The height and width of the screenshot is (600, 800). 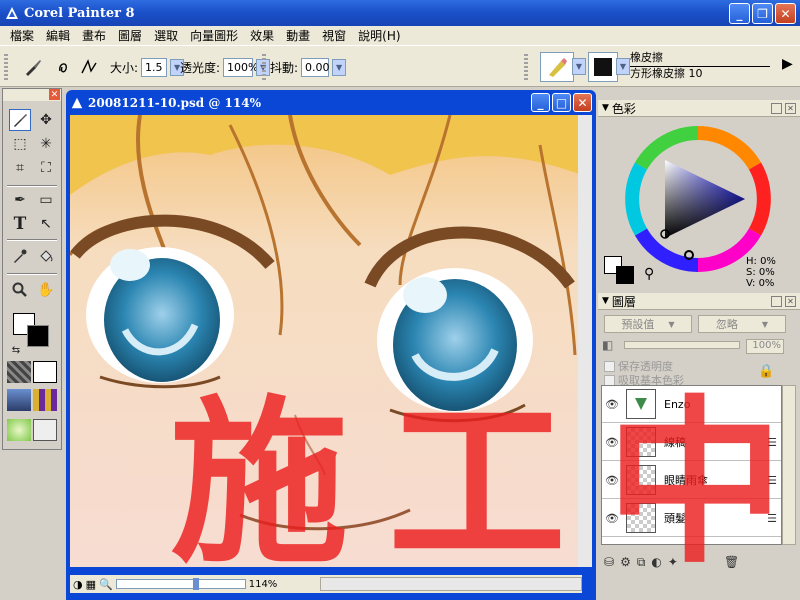 I want to click on magnifier-tool, so click(x=20, y=290).